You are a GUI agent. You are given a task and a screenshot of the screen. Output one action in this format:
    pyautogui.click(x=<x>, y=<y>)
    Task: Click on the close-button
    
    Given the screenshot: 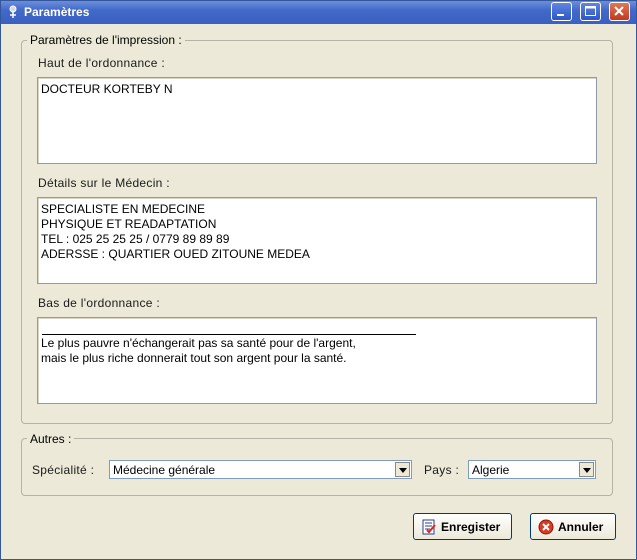 What is the action you would take?
    pyautogui.click(x=619, y=11)
    